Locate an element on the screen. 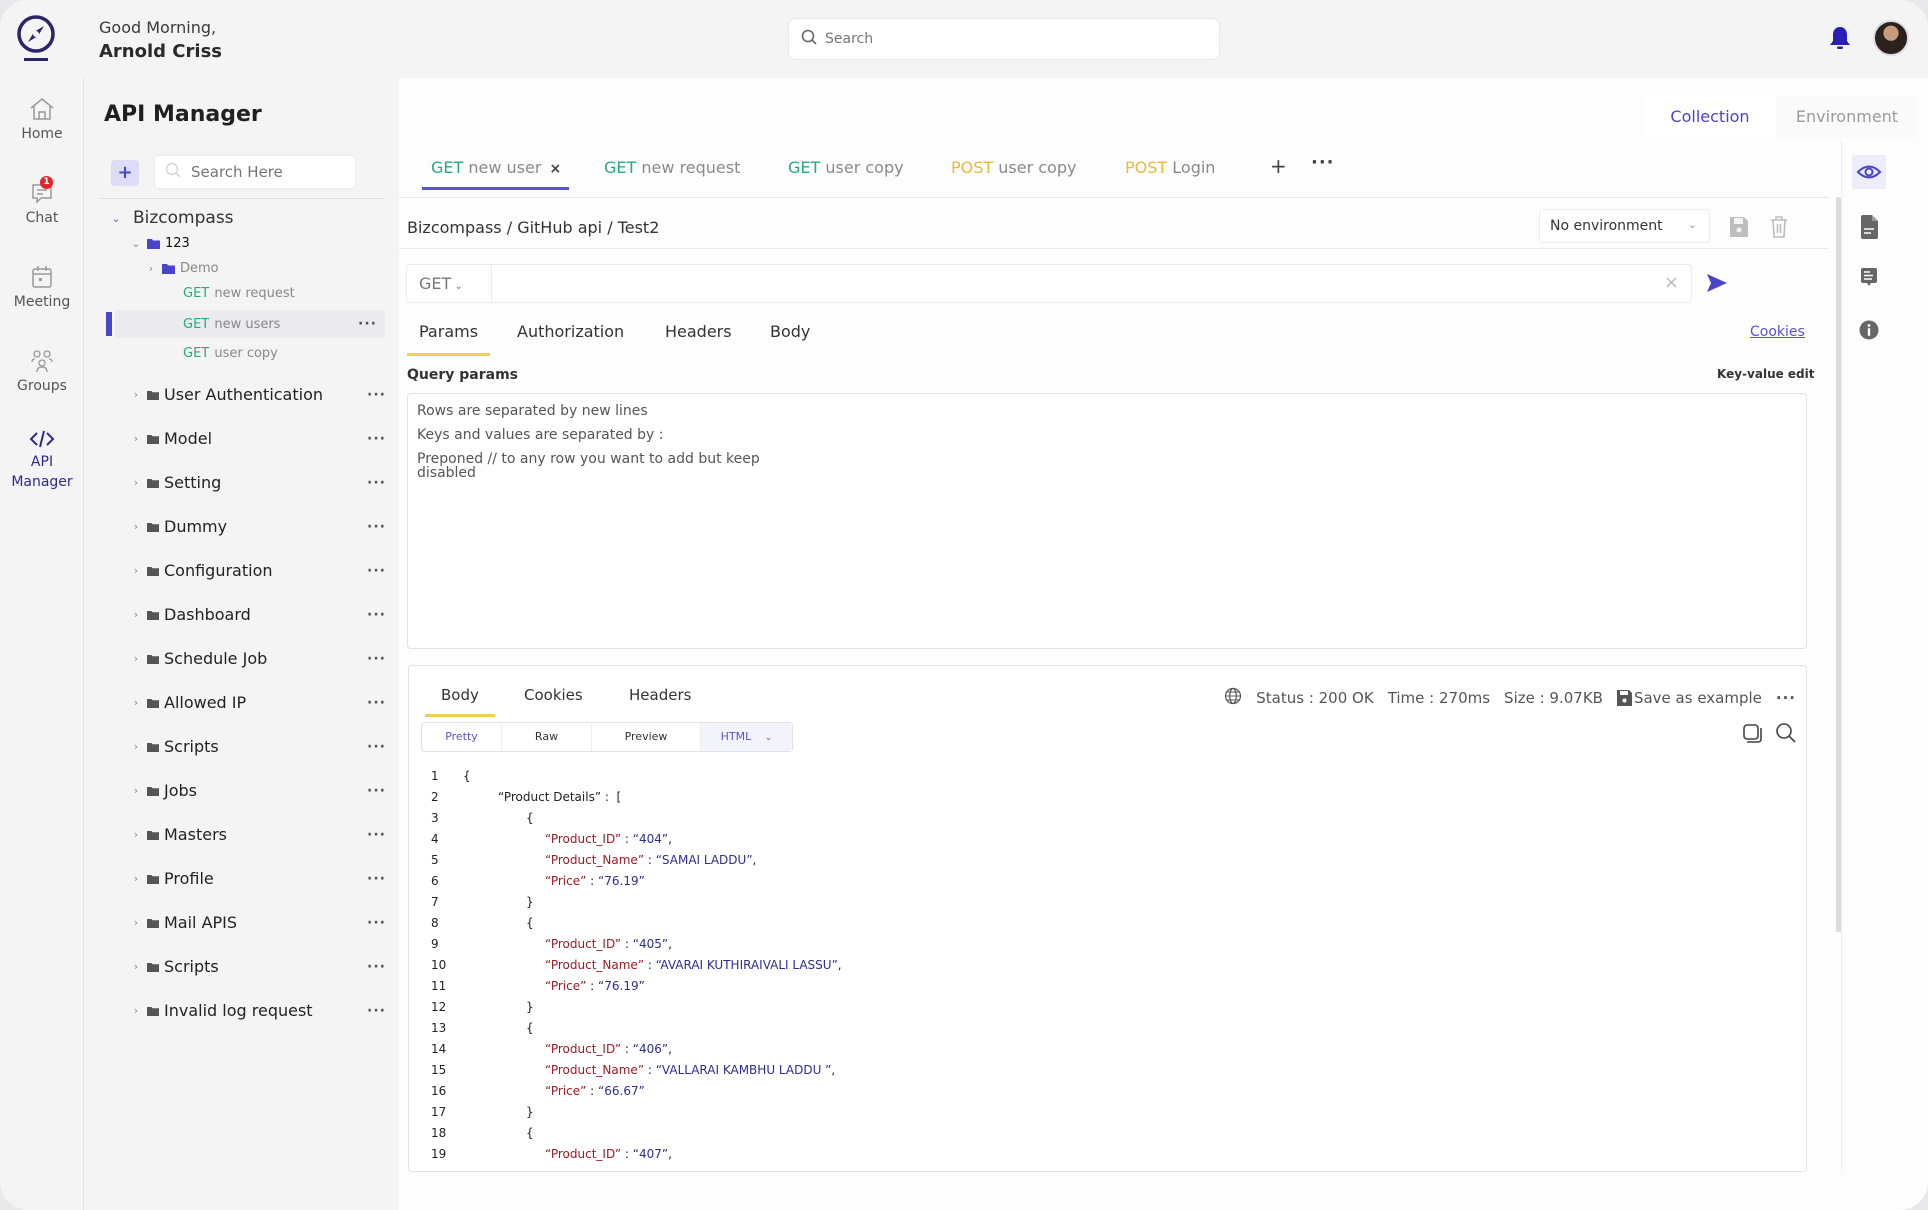 This screenshot has height=1210, width=1928. environment-select: No environment ⌄ is located at coordinates (1624, 226).